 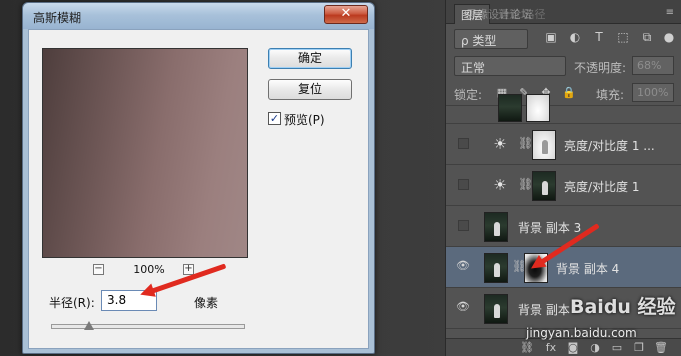 I want to click on dialog-title: 高斯模糊, so click(x=57, y=18).